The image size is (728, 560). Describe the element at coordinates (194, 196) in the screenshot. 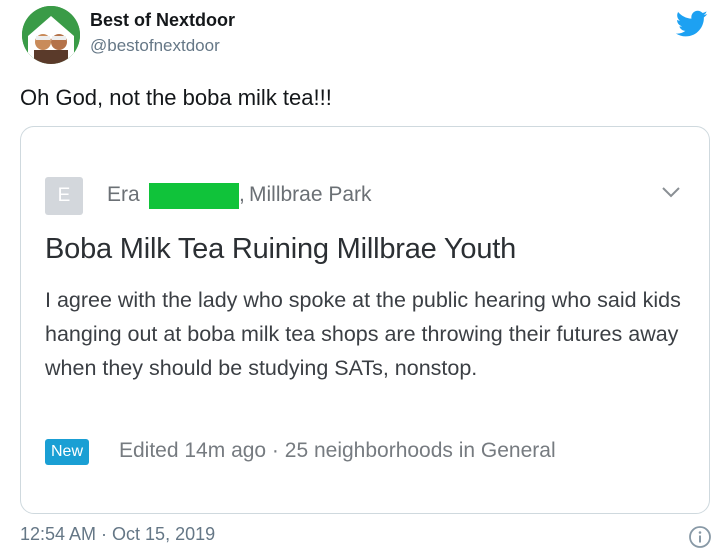

I see `redaction-block` at that location.